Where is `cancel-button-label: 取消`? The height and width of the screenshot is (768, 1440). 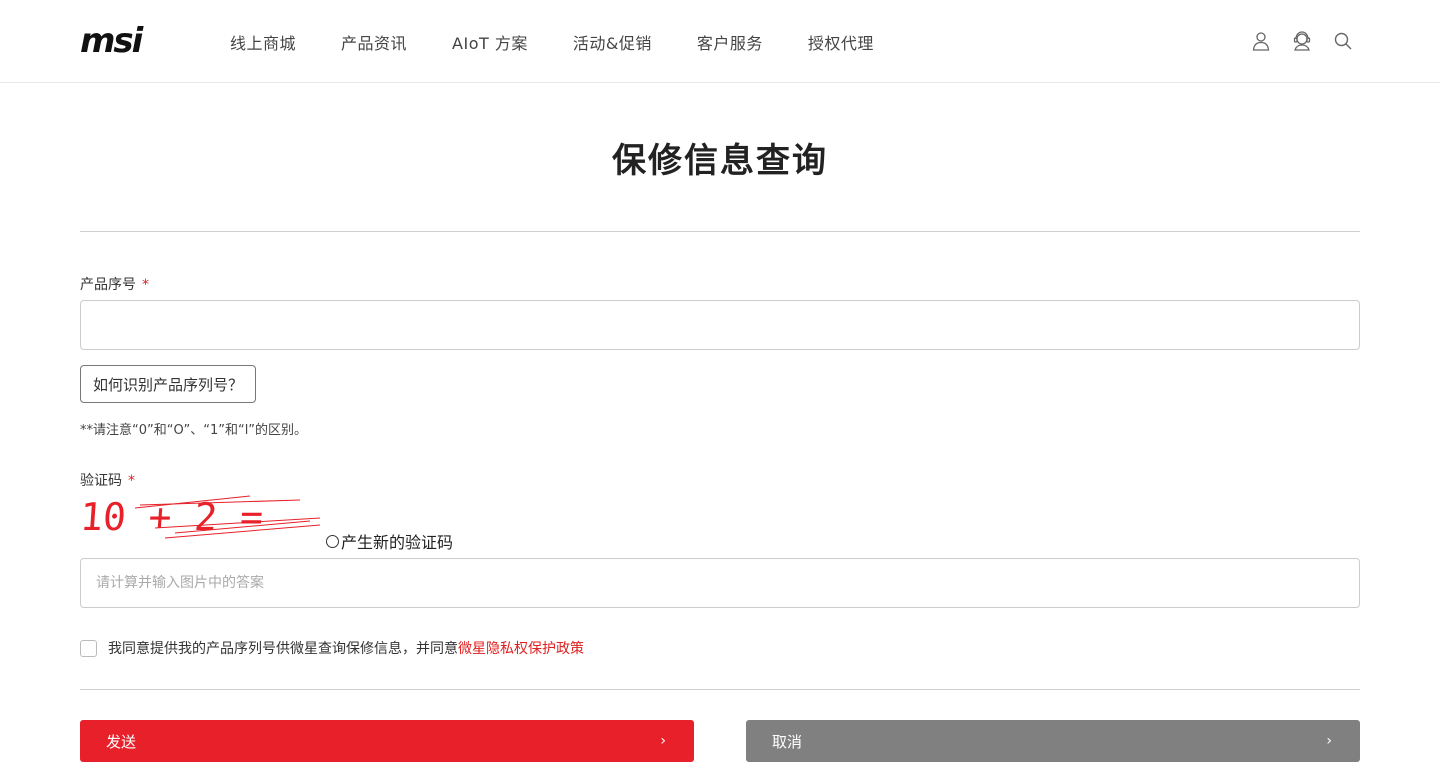
cancel-button-label: 取消 is located at coordinates (787, 741).